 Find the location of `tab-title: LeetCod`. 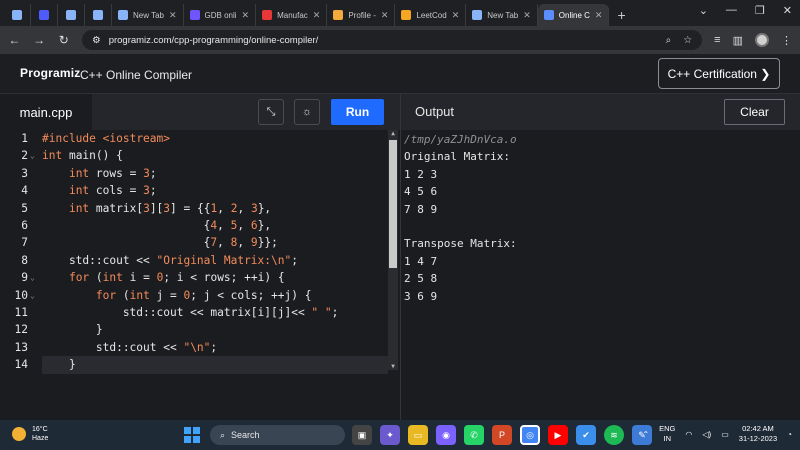

tab-title: LeetCod is located at coordinates (431, 15).